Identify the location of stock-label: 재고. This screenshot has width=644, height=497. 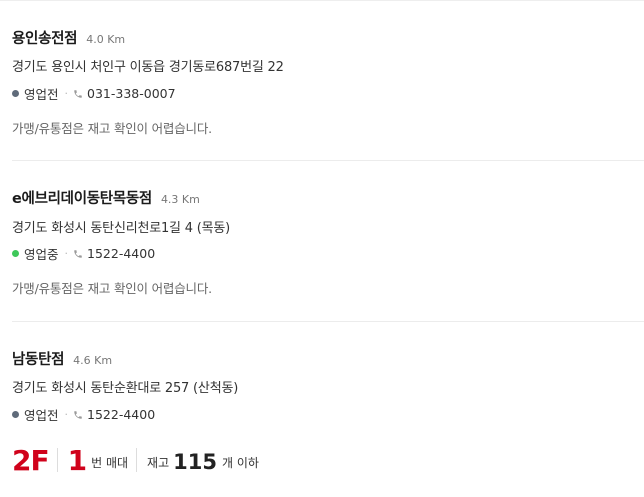
(158, 463).